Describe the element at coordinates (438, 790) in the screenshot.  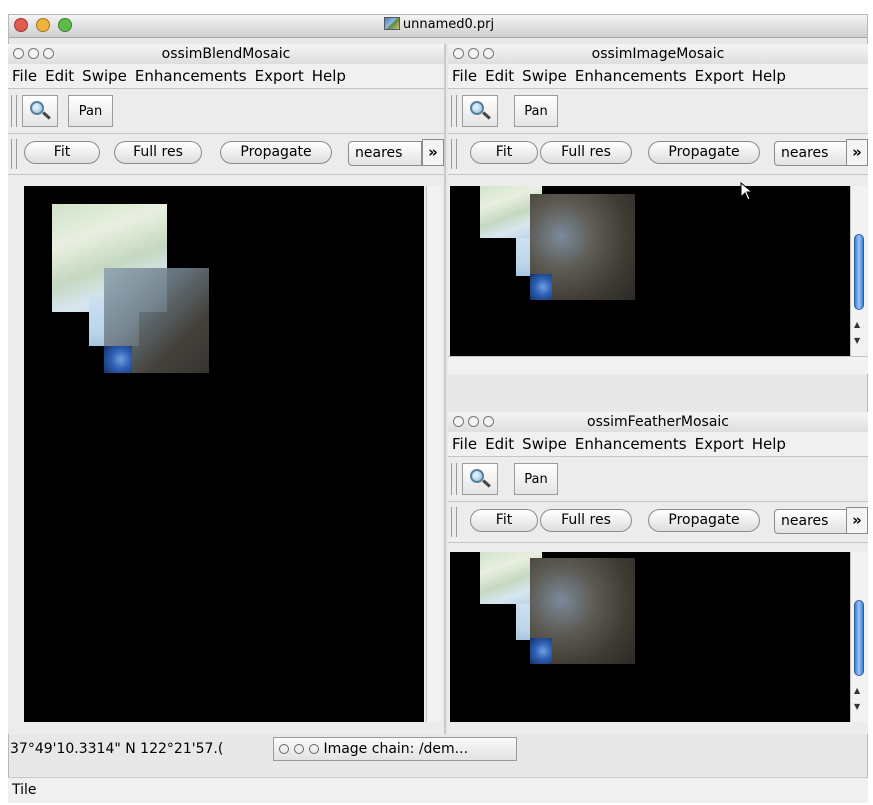
I see `status-bar: Tile` at that location.